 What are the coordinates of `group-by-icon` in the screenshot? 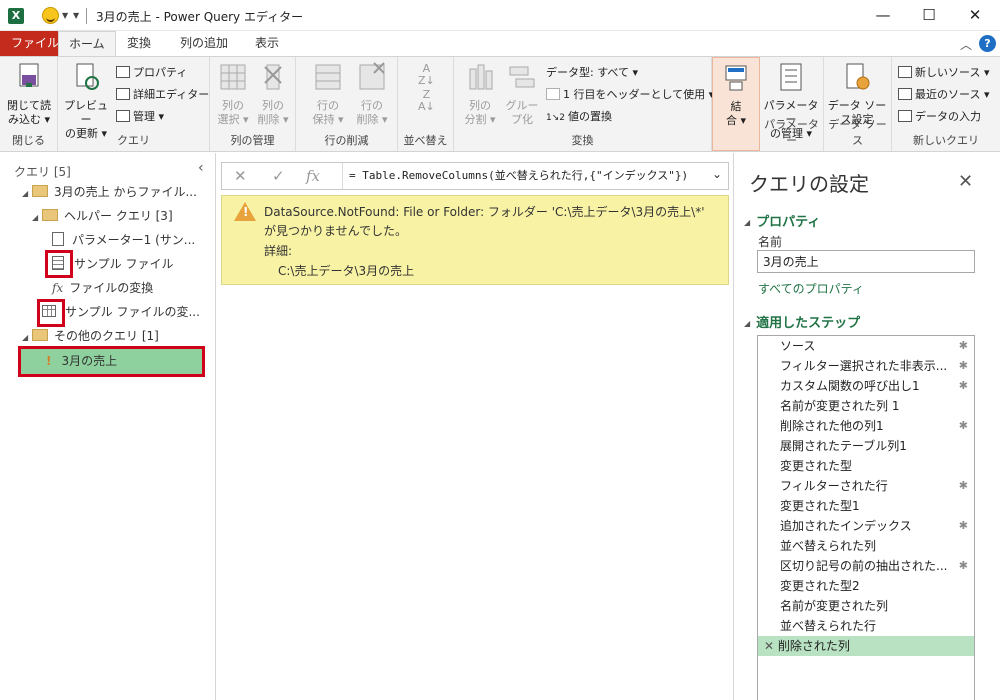 It's located at (522, 77).